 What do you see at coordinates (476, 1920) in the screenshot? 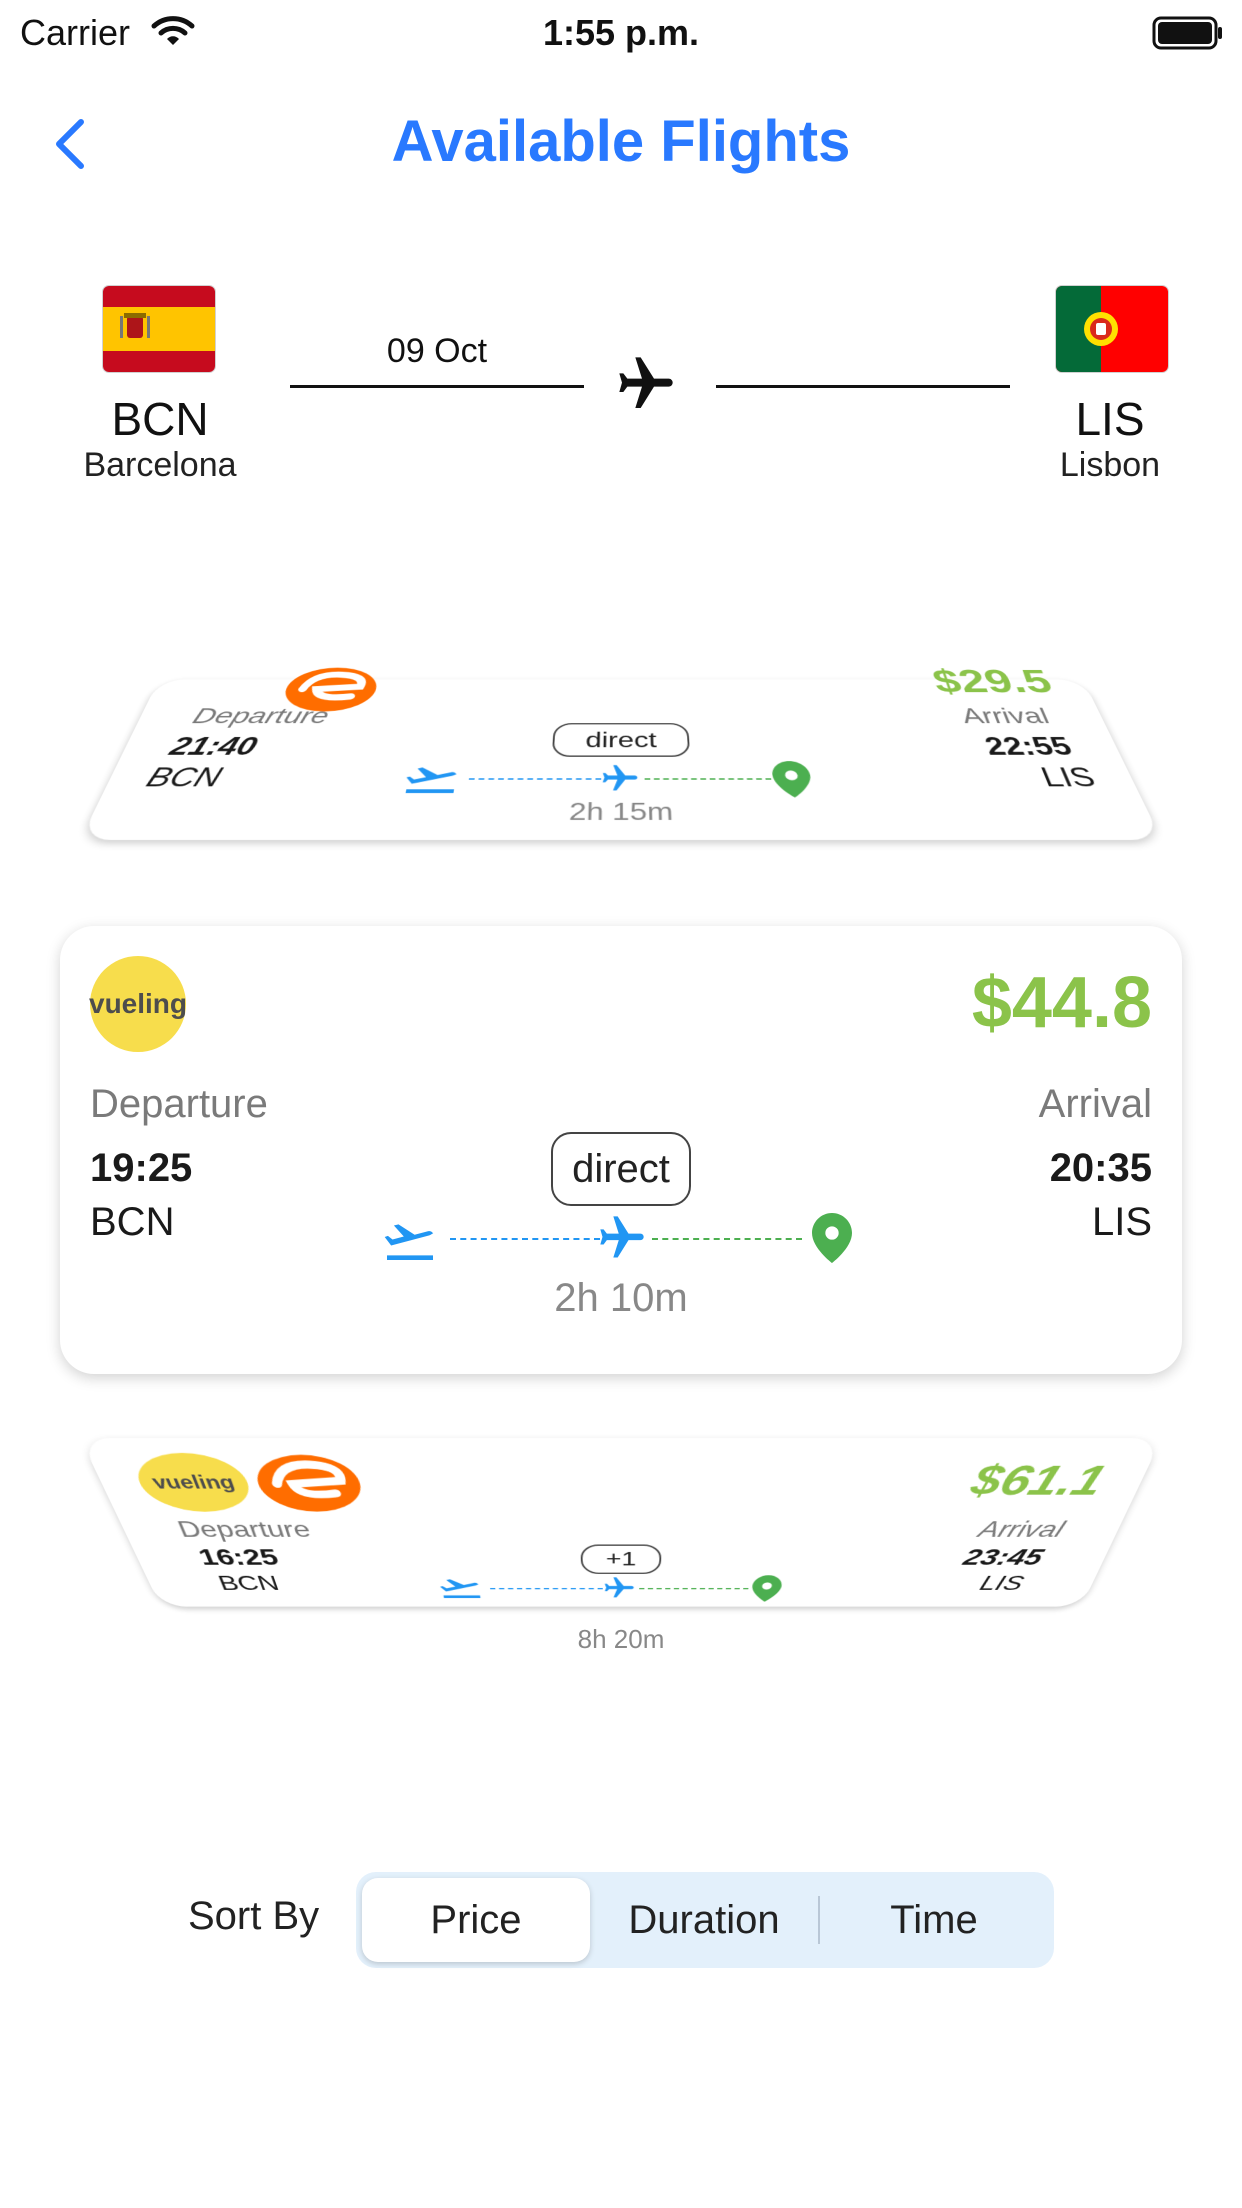
I see `sort-option-price: Price` at bounding box center [476, 1920].